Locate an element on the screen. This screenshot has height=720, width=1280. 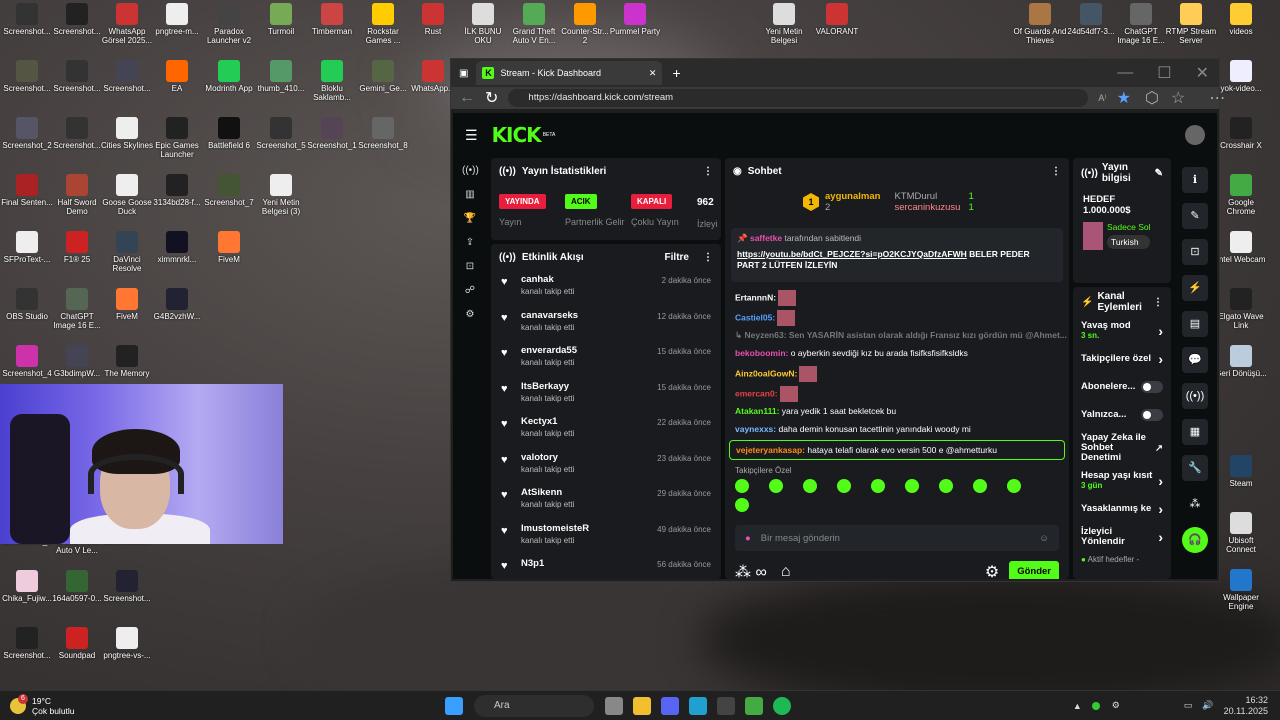
follower-name: valotory is located at coordinates (547, 457).